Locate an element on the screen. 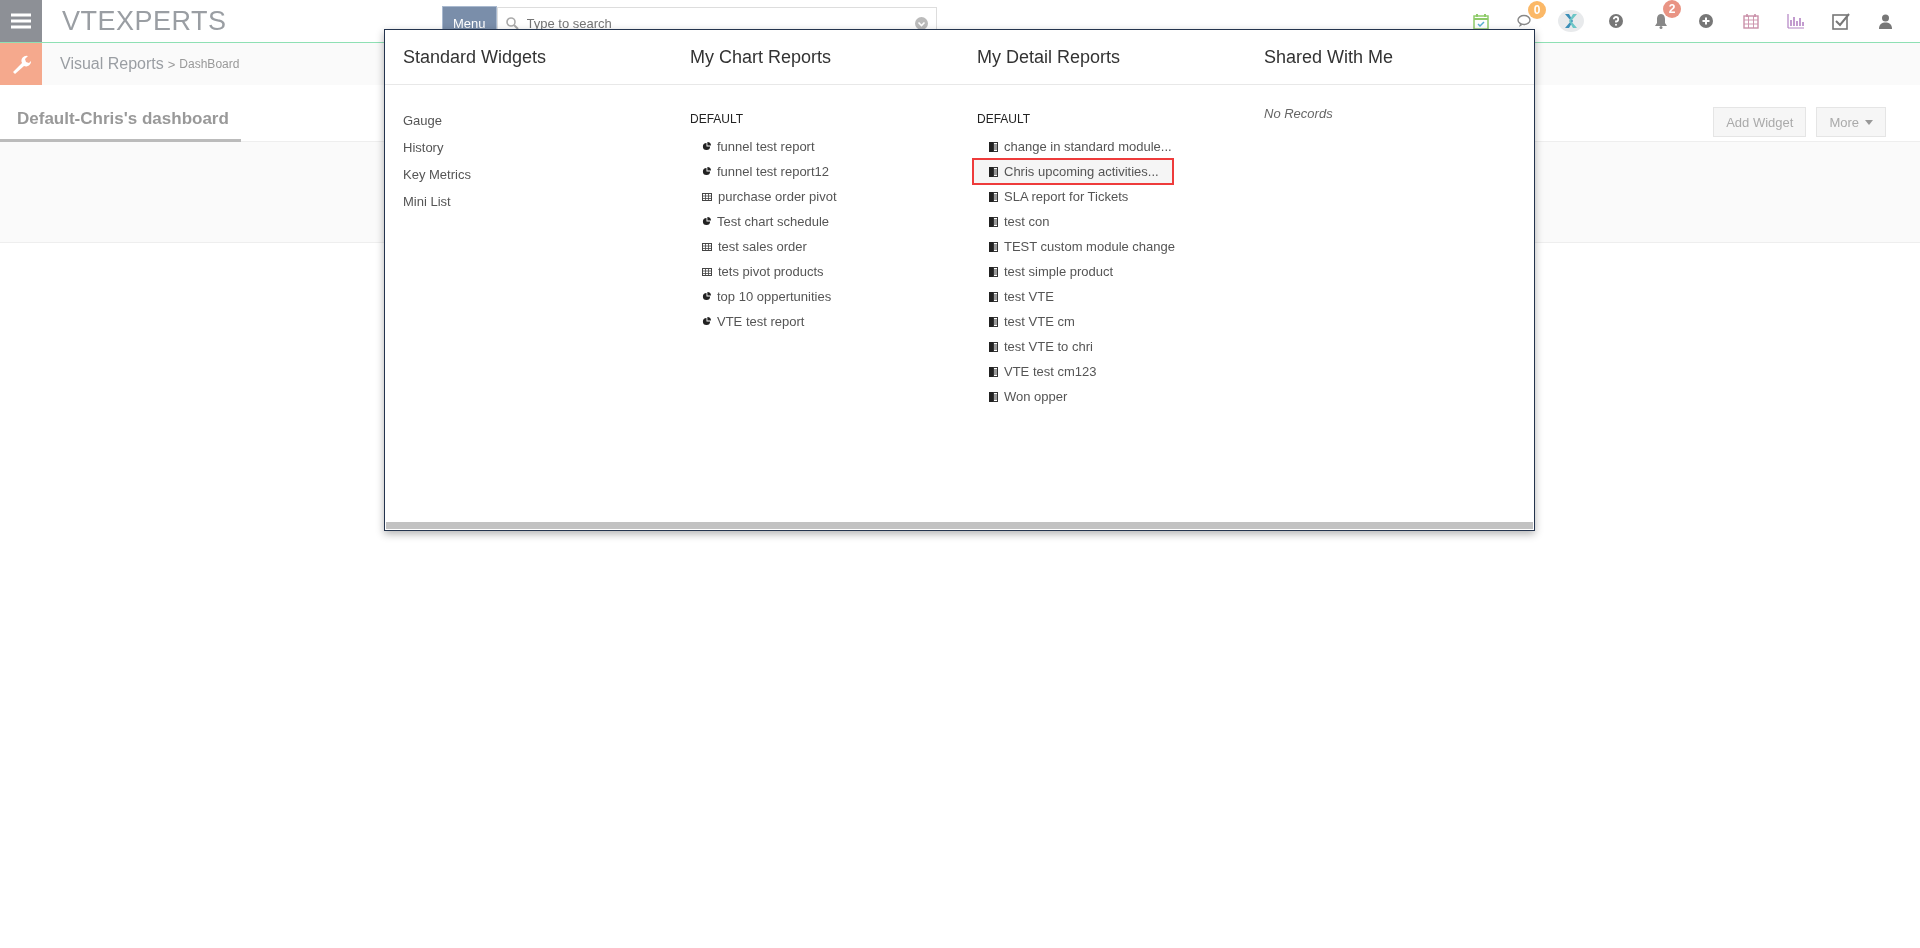 This screenshot has height=948, width=1920. report-label: top 10 oppertunities is located at coordinates (774, 296).